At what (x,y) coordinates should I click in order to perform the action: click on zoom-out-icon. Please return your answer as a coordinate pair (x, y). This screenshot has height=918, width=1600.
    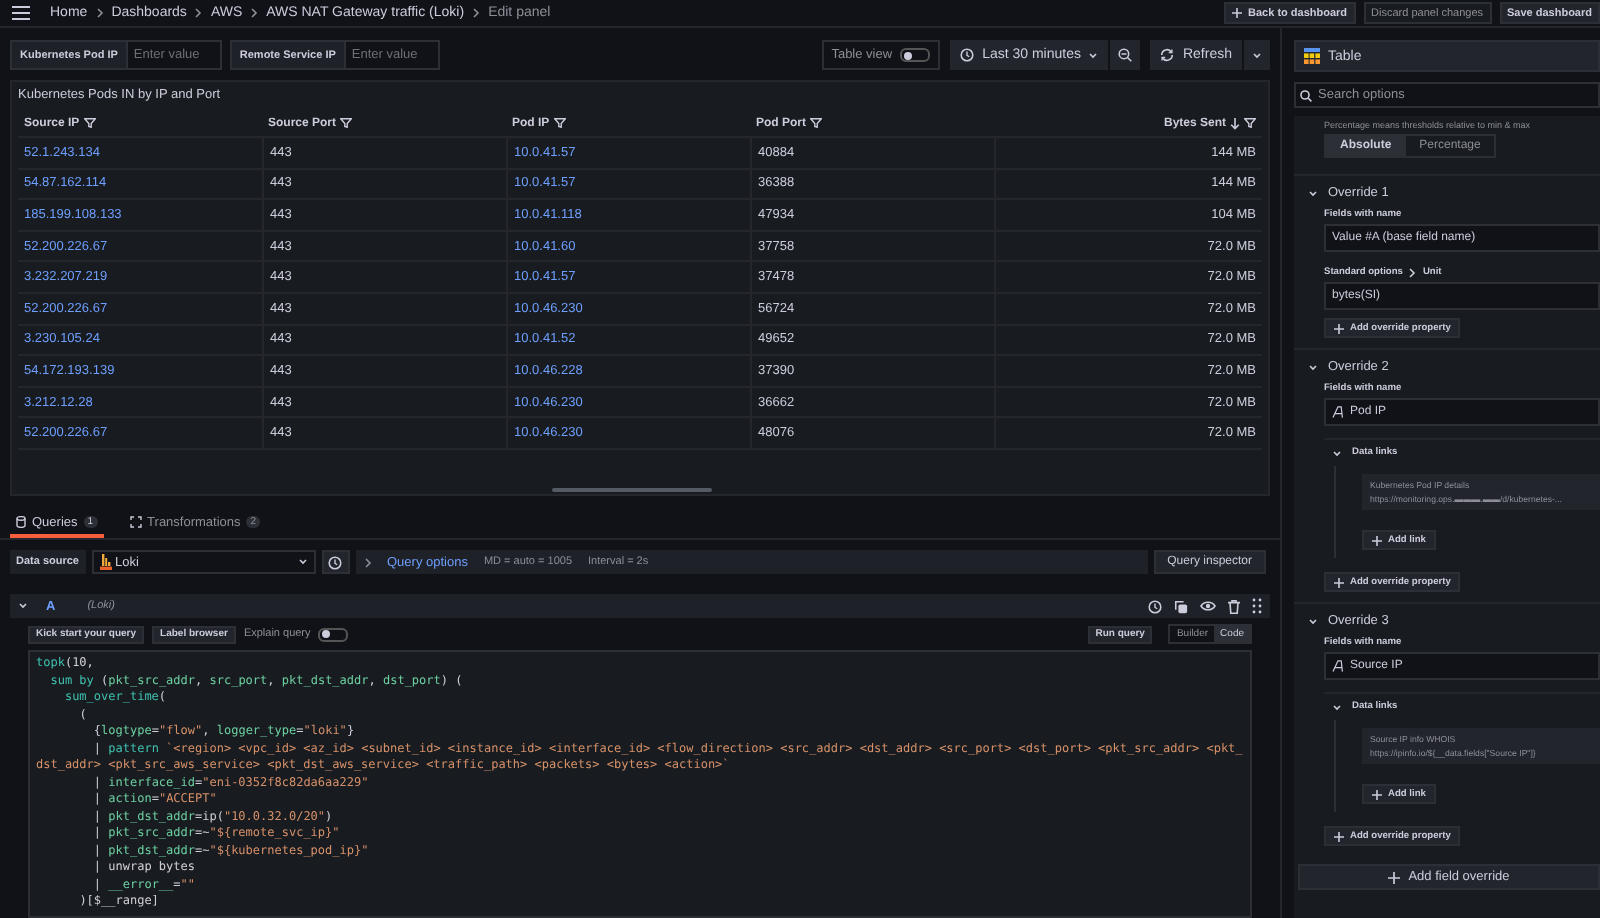
    Looking at the image, I should click on (1125, 55).